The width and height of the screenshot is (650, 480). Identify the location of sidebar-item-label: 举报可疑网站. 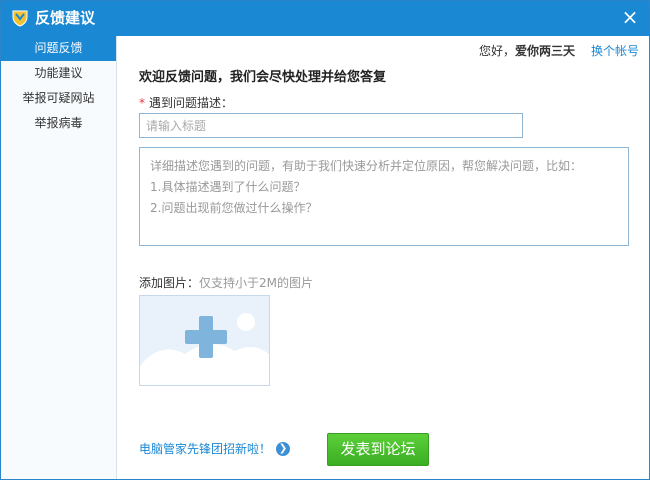
(58, 98).